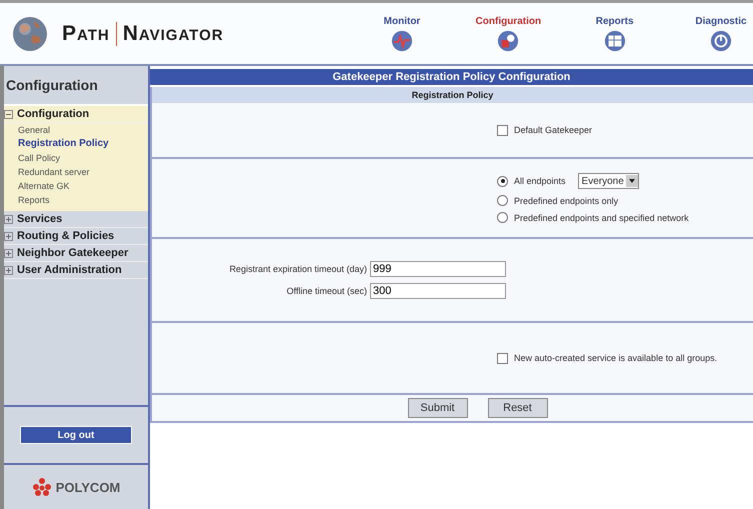 Image resolution: width=753 pixels, height=509 pixels. I want to click on tree-item: General, so click(76, 130).